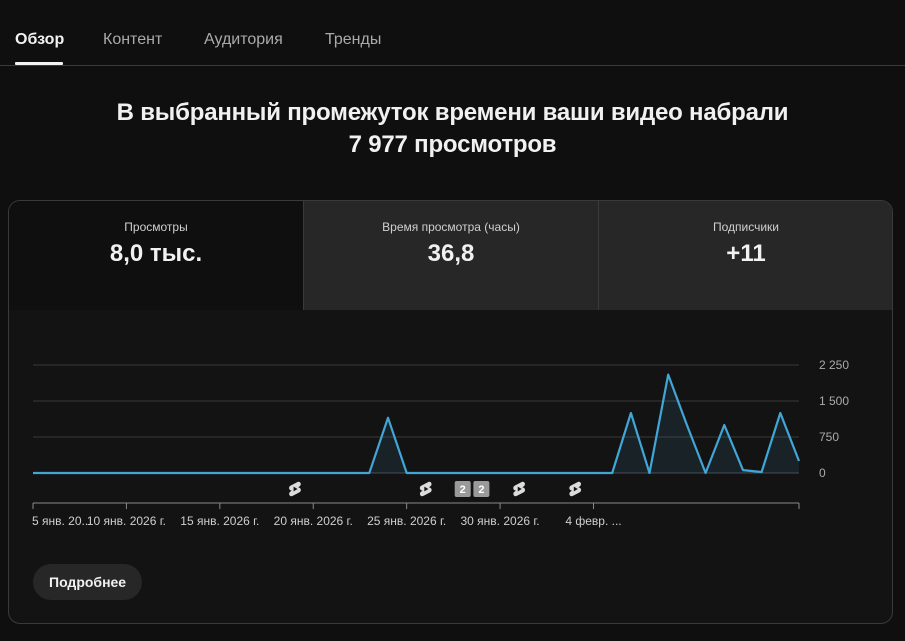  I want to click on metric-value: 8,0 тыс., so click(156, 253).